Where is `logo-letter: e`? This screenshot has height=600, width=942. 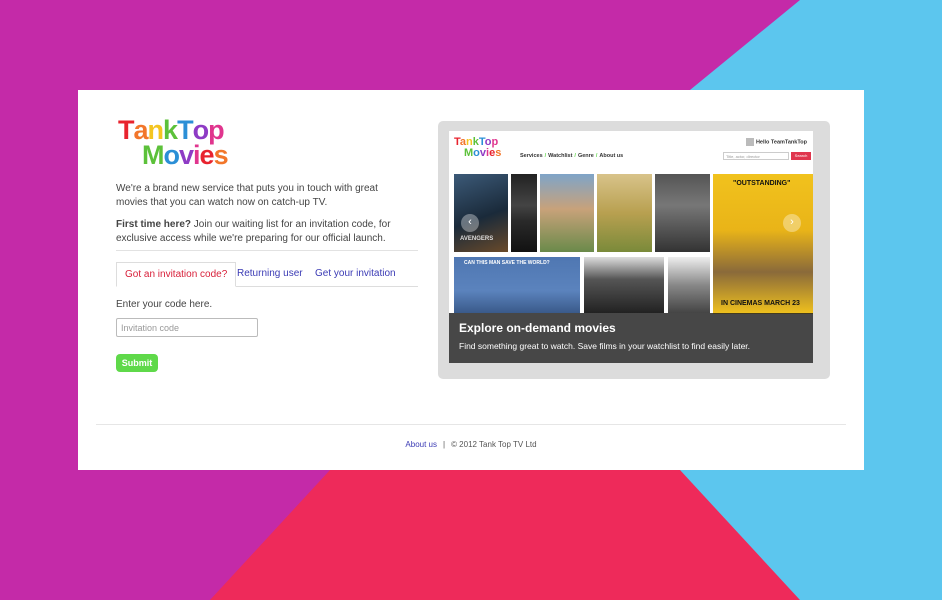
logo-letter: e is located at coordinates (207, 155).